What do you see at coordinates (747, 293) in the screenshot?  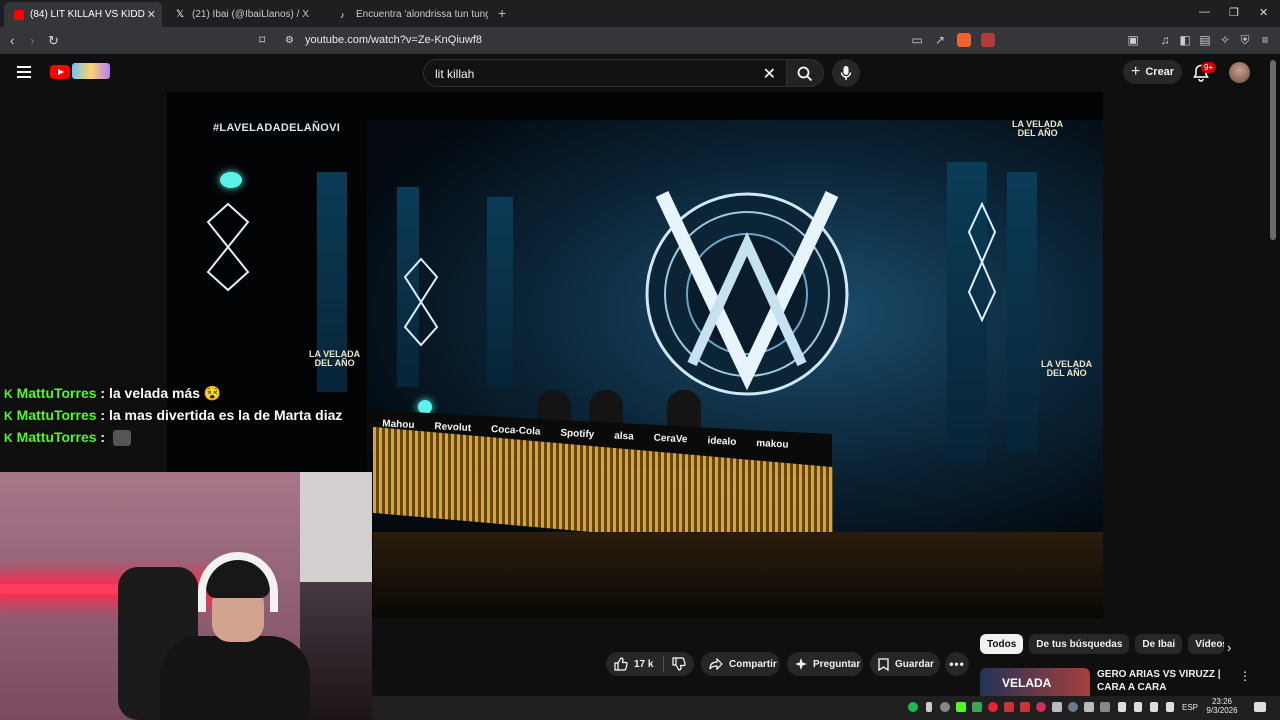 I see `velada-emblem-icon` at bounding box center [747, 293].